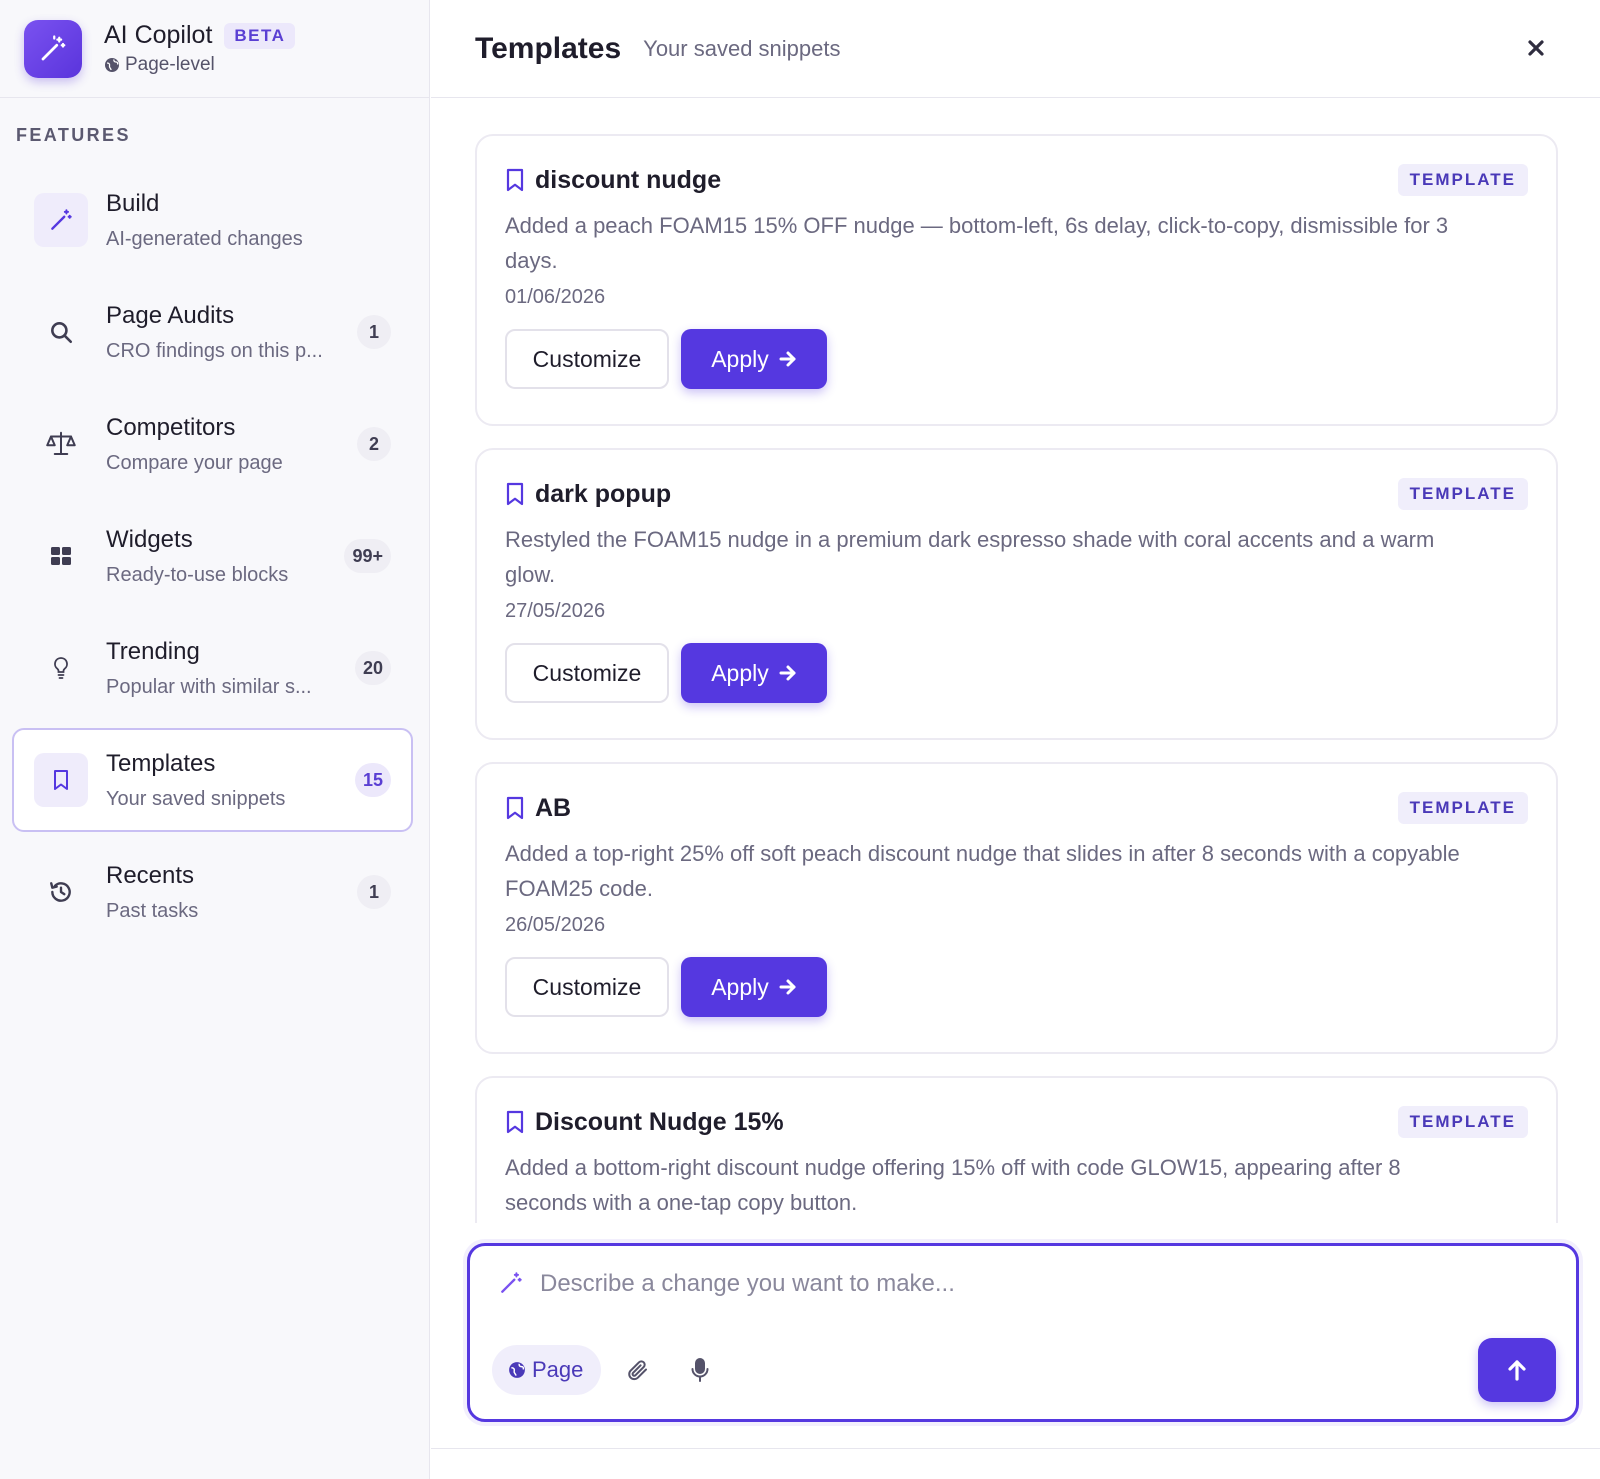 This screenshot has height=1479, width=1600. I want to click on grid-icon, so click(61, 556).